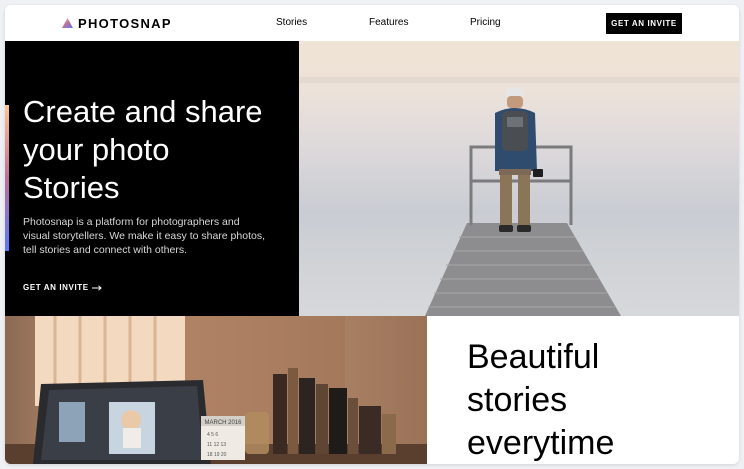  What do you see at coordinates (388, 22) in the screenshot?
I see `nav-link-features: Features` at bounding box center [388, 22].